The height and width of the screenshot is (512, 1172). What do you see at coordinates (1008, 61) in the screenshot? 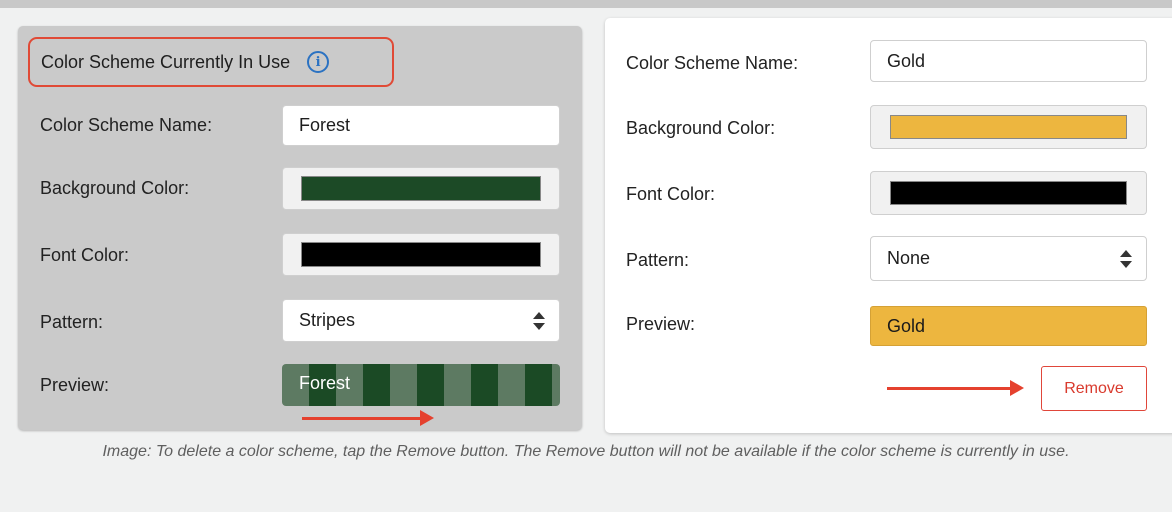
I see `scheme-name-field: Gold` at bounding box center [1008, 61].